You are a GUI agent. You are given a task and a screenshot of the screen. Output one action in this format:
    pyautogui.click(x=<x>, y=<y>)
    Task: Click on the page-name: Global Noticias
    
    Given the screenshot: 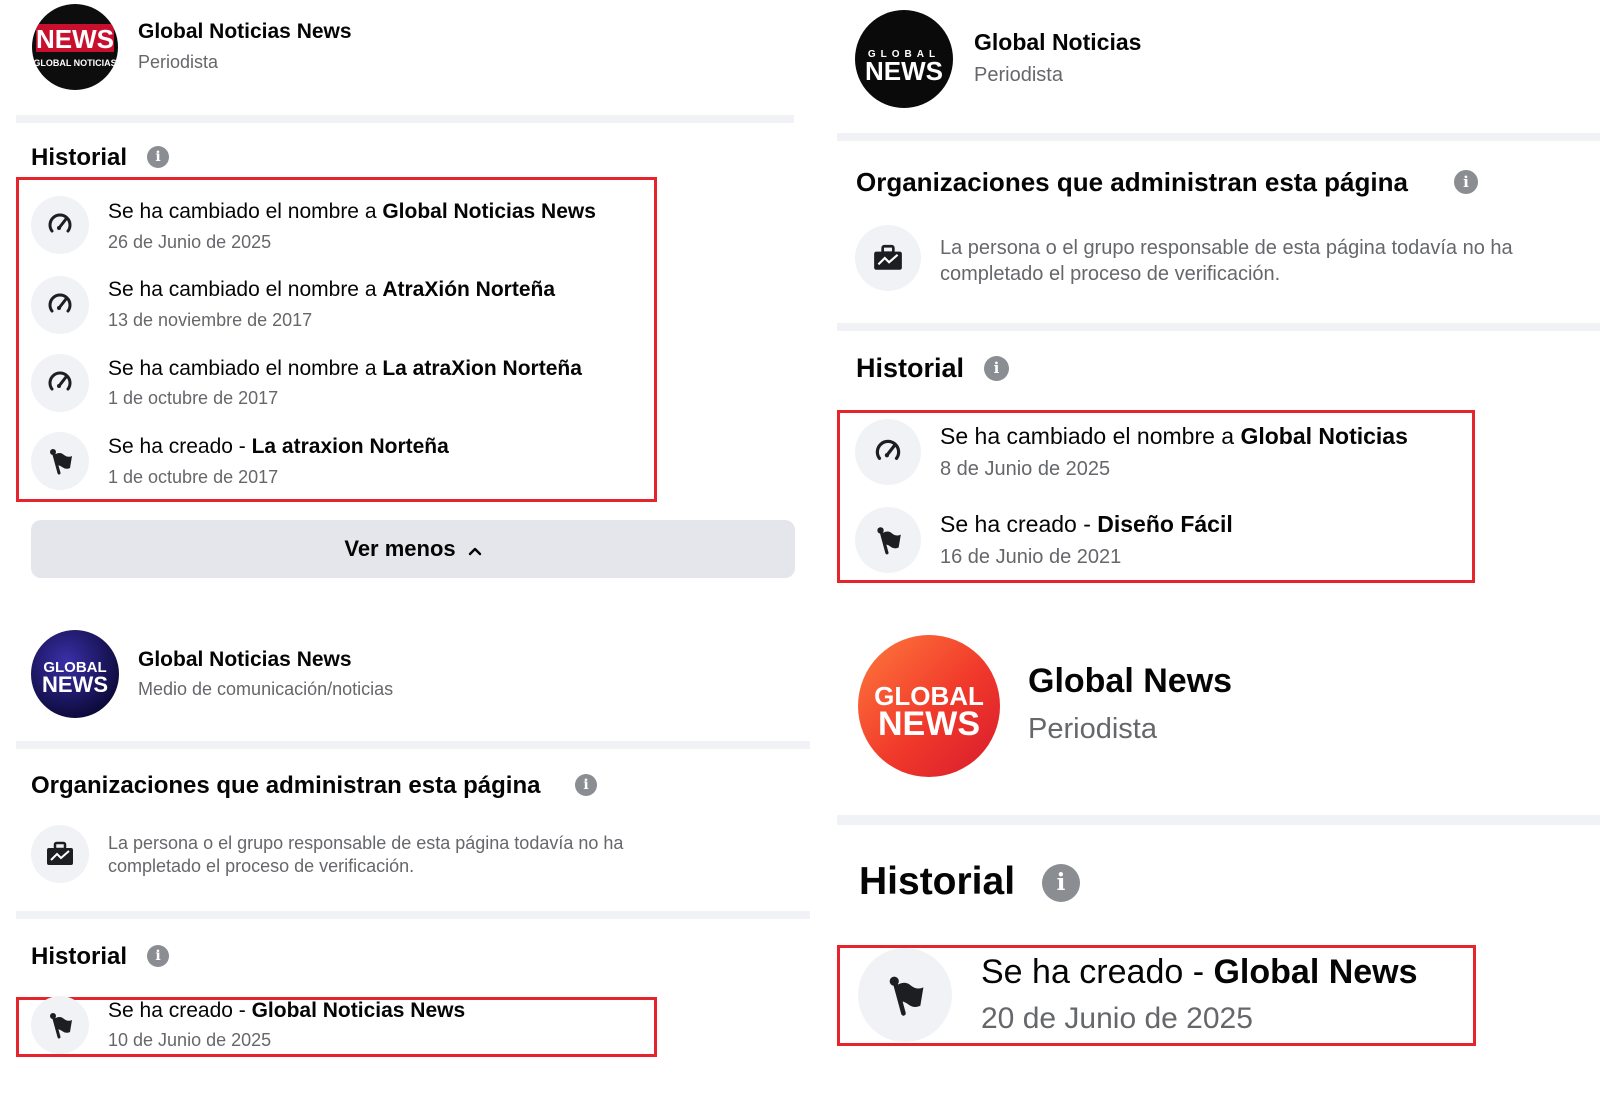 What is the action you would take?
    pyautogui.click(x=1057, y=42)
    